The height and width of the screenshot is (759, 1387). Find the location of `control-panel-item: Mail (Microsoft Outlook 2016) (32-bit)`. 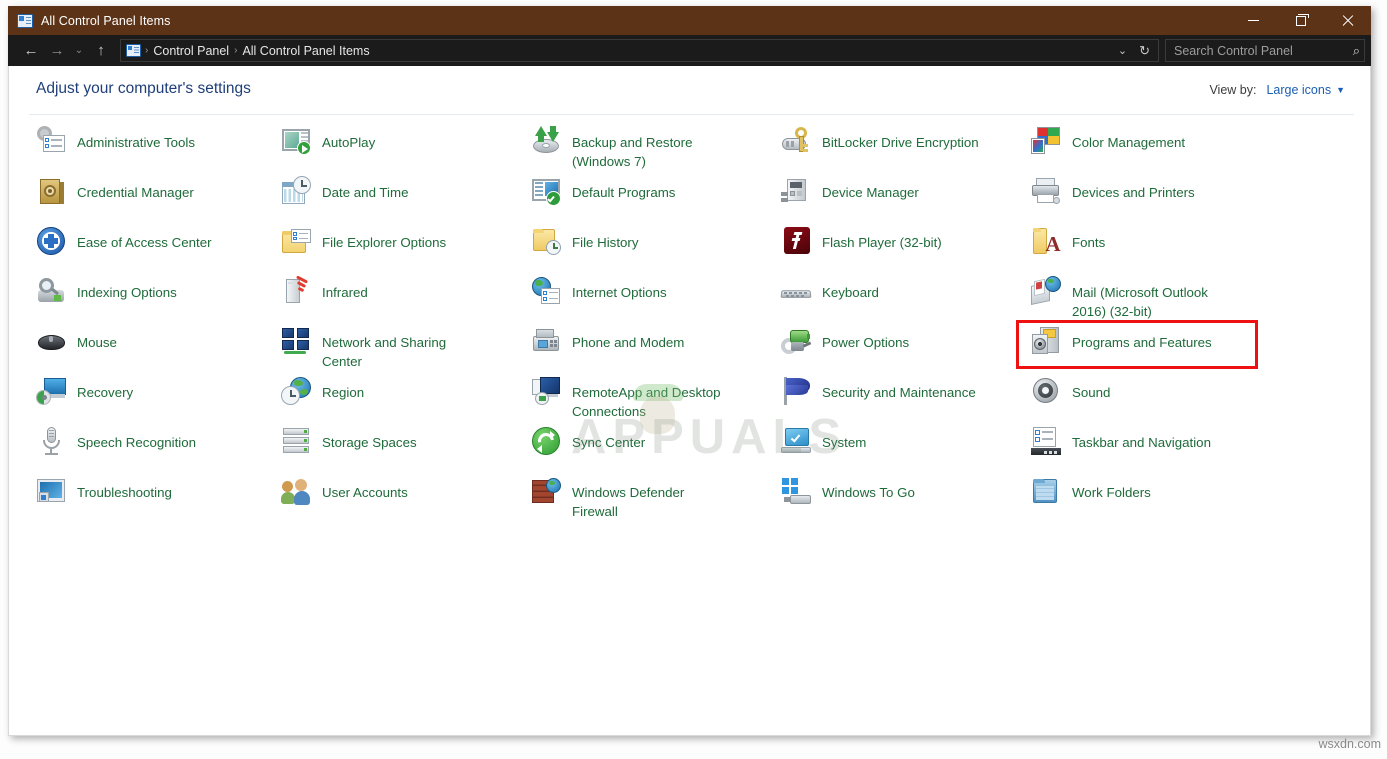

control-panel-item: Mail (Microsoft Outlook 2016) (32-bit) is located at coordinates (1153, 301).